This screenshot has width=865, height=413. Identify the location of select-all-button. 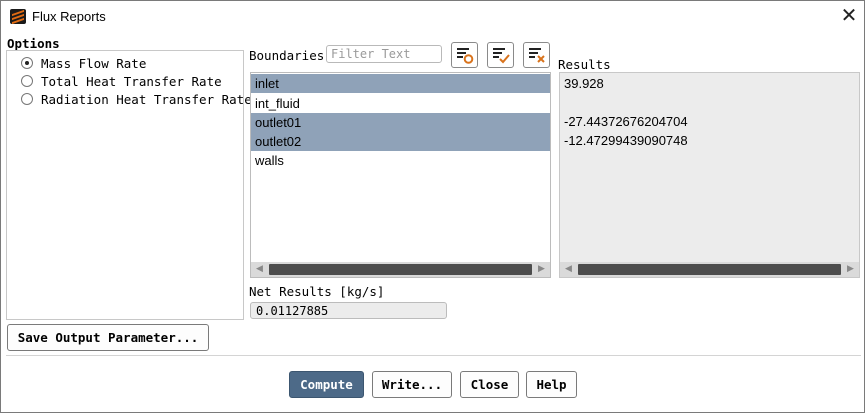
(500, 55).